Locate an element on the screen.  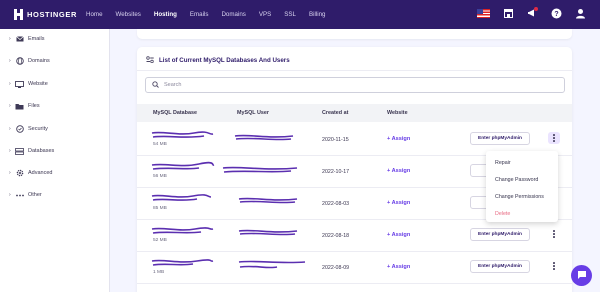
settings-list-icon is located at coordinates (150, 60).